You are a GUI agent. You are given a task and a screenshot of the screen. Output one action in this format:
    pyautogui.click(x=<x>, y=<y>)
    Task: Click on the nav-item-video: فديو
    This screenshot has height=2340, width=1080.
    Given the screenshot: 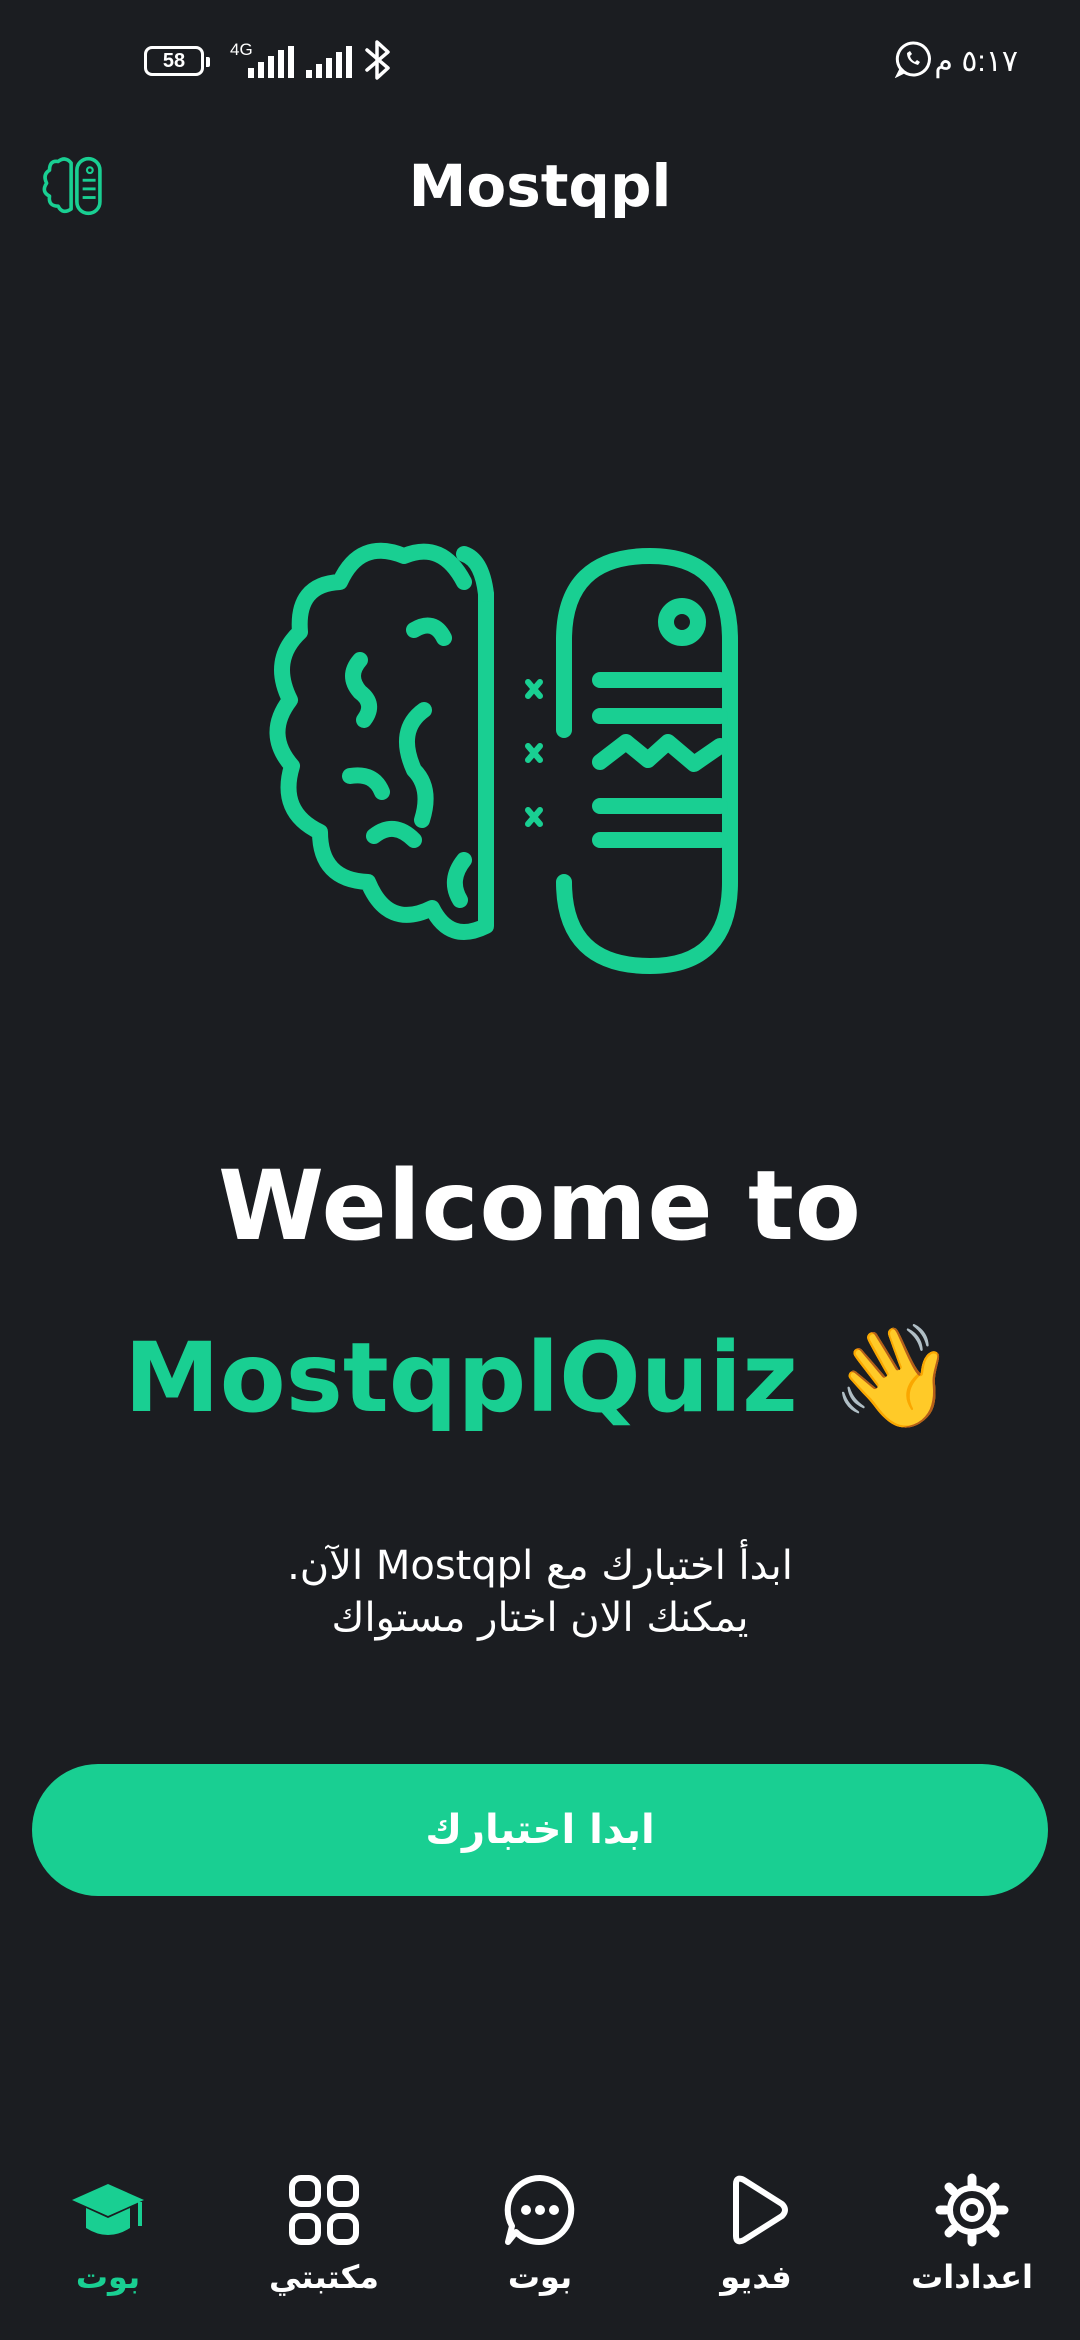 What is the action you would take?
    pyautogui.click(x=756, y=2233)
    